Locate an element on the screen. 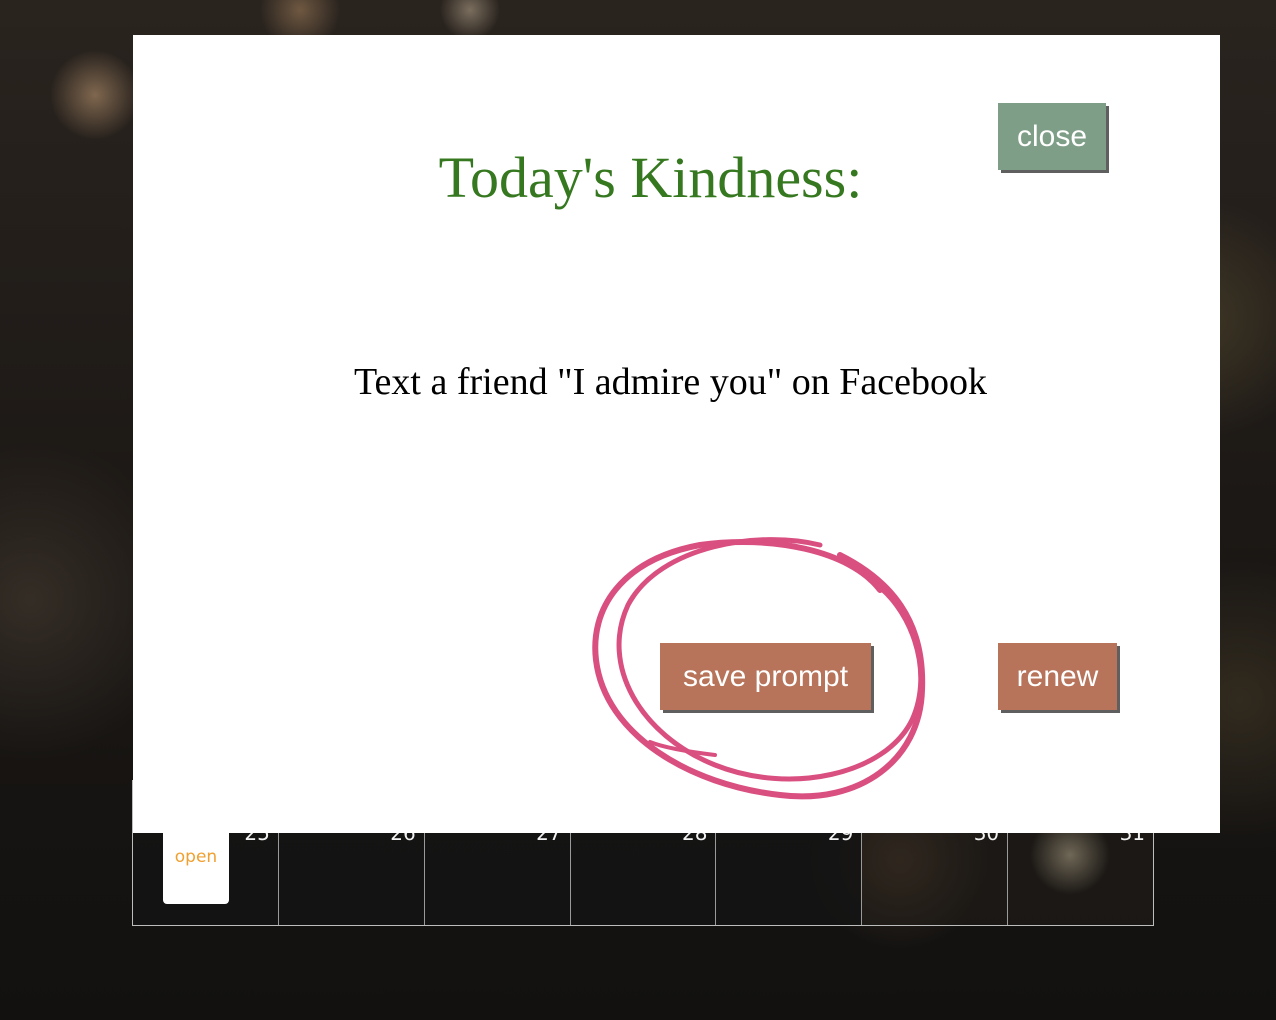 This screenshot has height=1020, width=1276. save-prompt-button: save prompt is located at coordinates (765, 676).